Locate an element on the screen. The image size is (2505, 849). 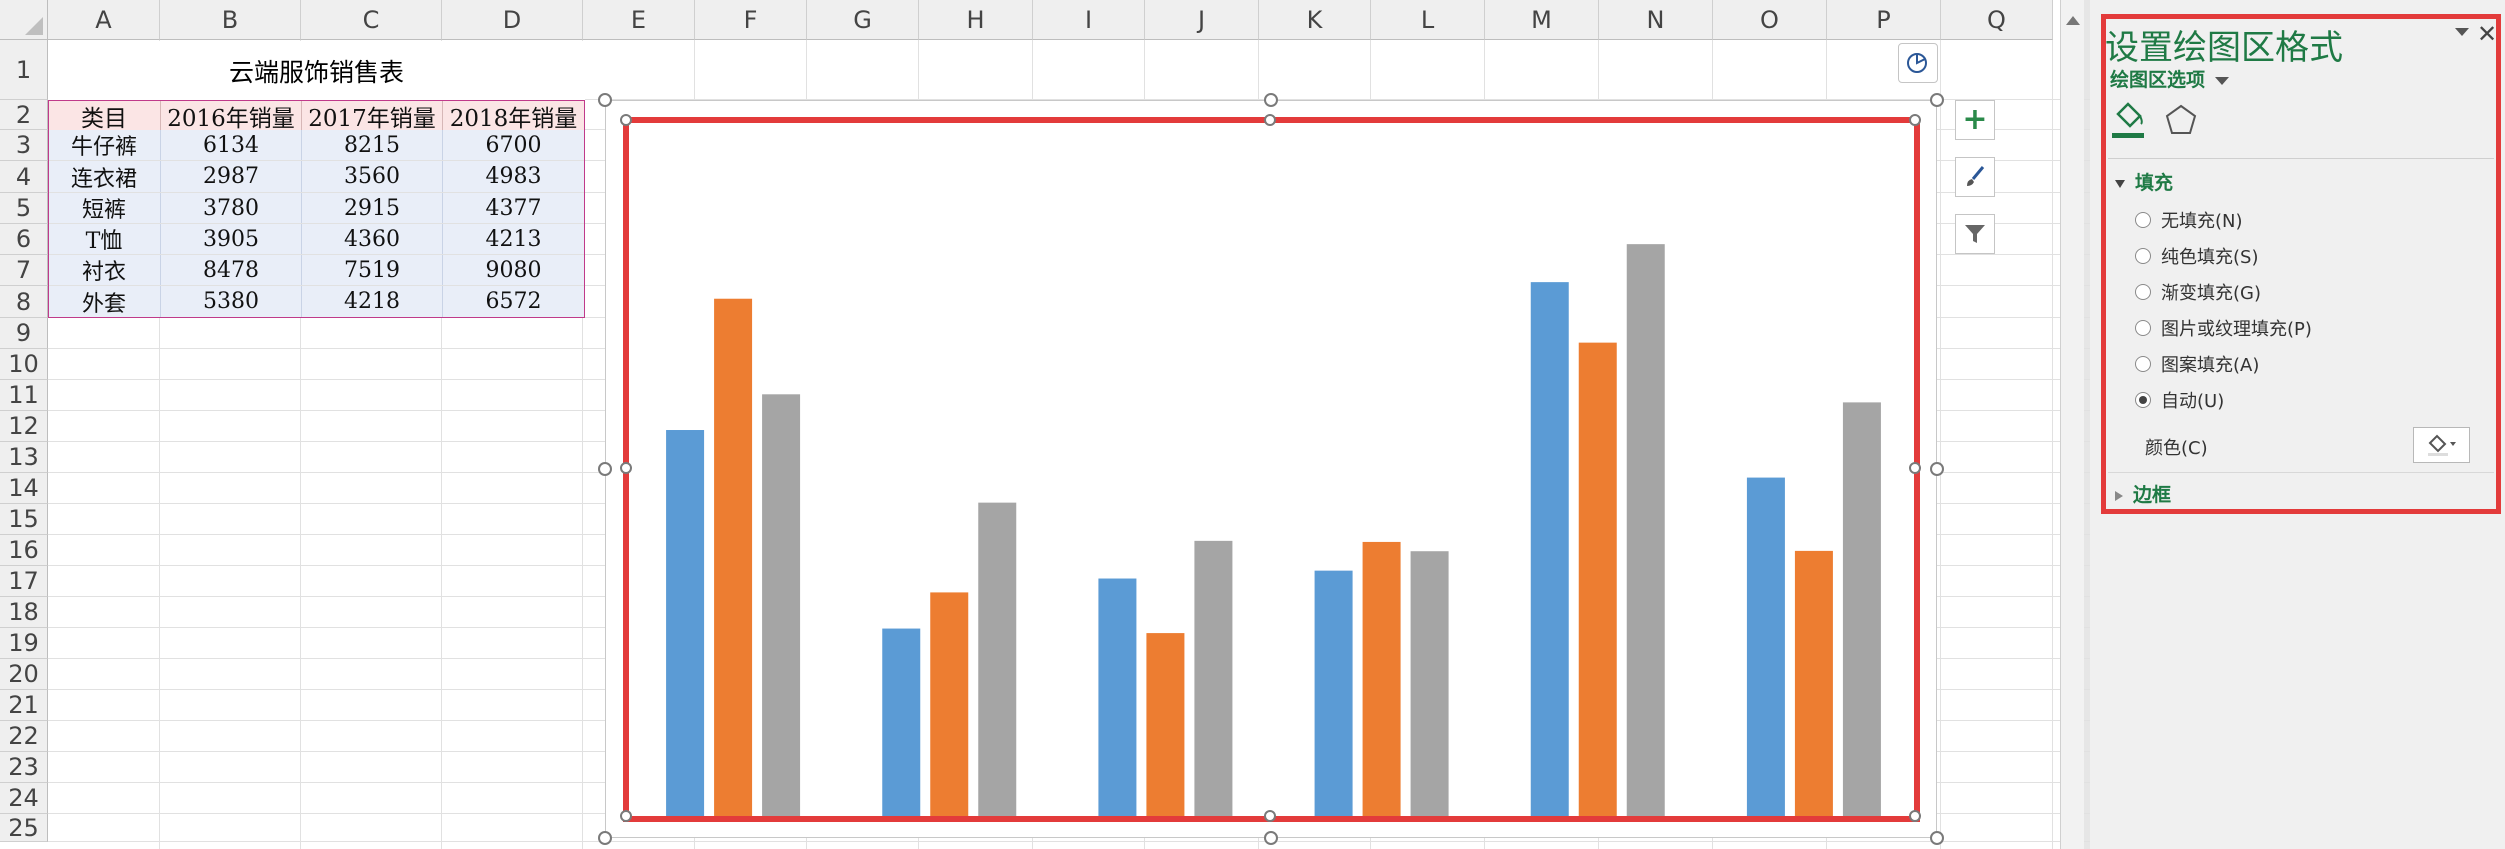
column-header-H: H is located at coordinates (976, 20).